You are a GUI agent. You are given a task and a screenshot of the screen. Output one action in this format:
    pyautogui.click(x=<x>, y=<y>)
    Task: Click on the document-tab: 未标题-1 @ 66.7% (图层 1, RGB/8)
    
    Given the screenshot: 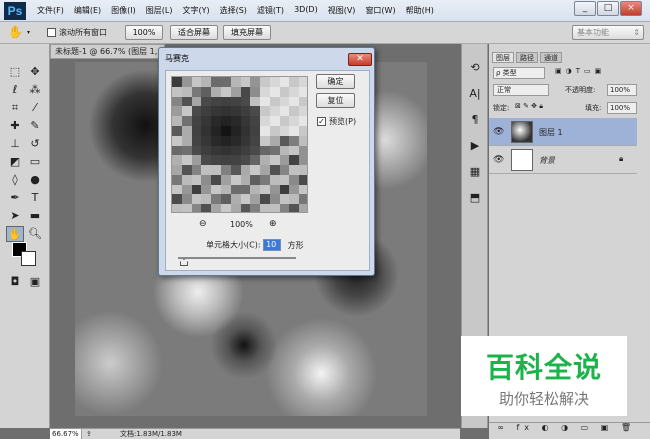 What is the action you would take?
    pyautogui.click(x=107, y=51)
    